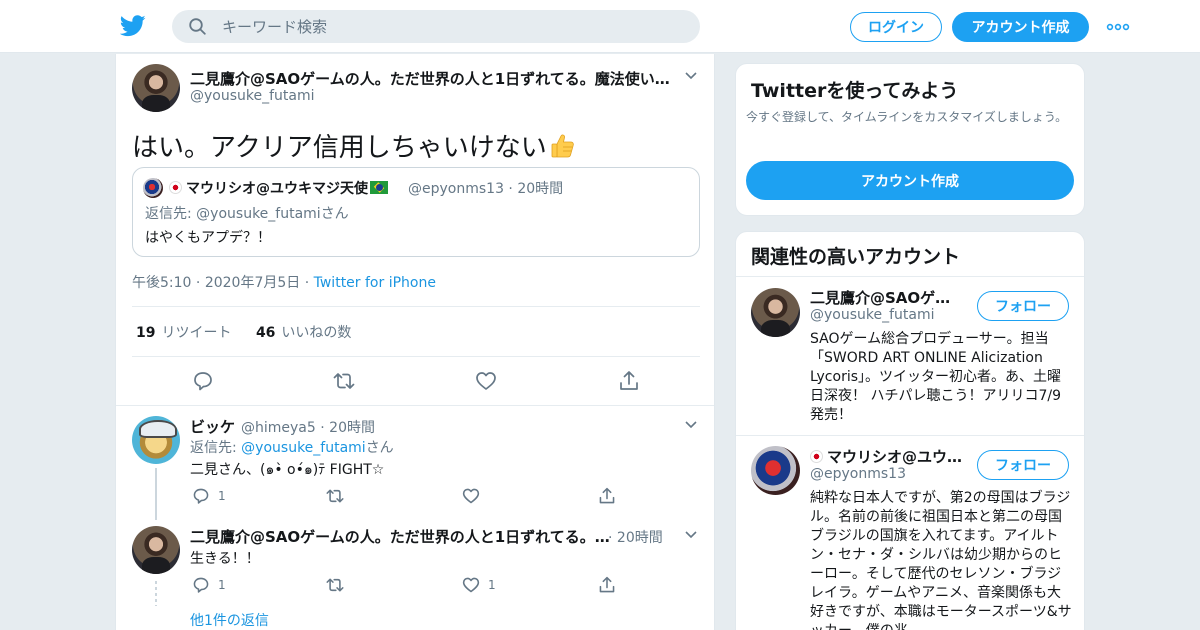 The image size is (1200, 630). What do you see at coordinates (287, 470) in the screenshot?
I see `reply-text: 二見さん、(๑•̀ o•́๑)ﾃ FIGHT☆` at bounding box center [287, 470].